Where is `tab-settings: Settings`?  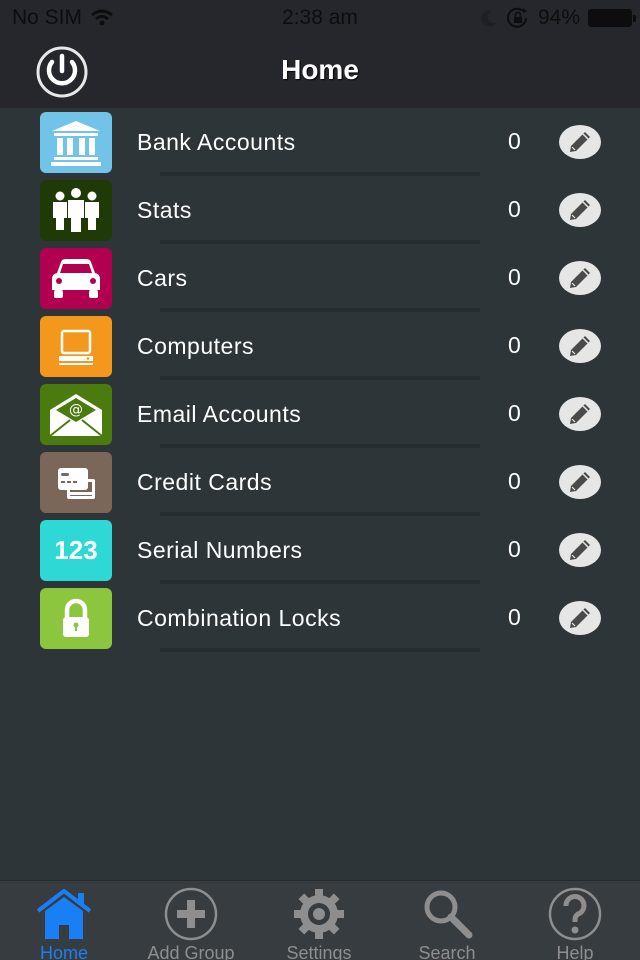 tab-settings: Settings is located at coordinates (319, 920).